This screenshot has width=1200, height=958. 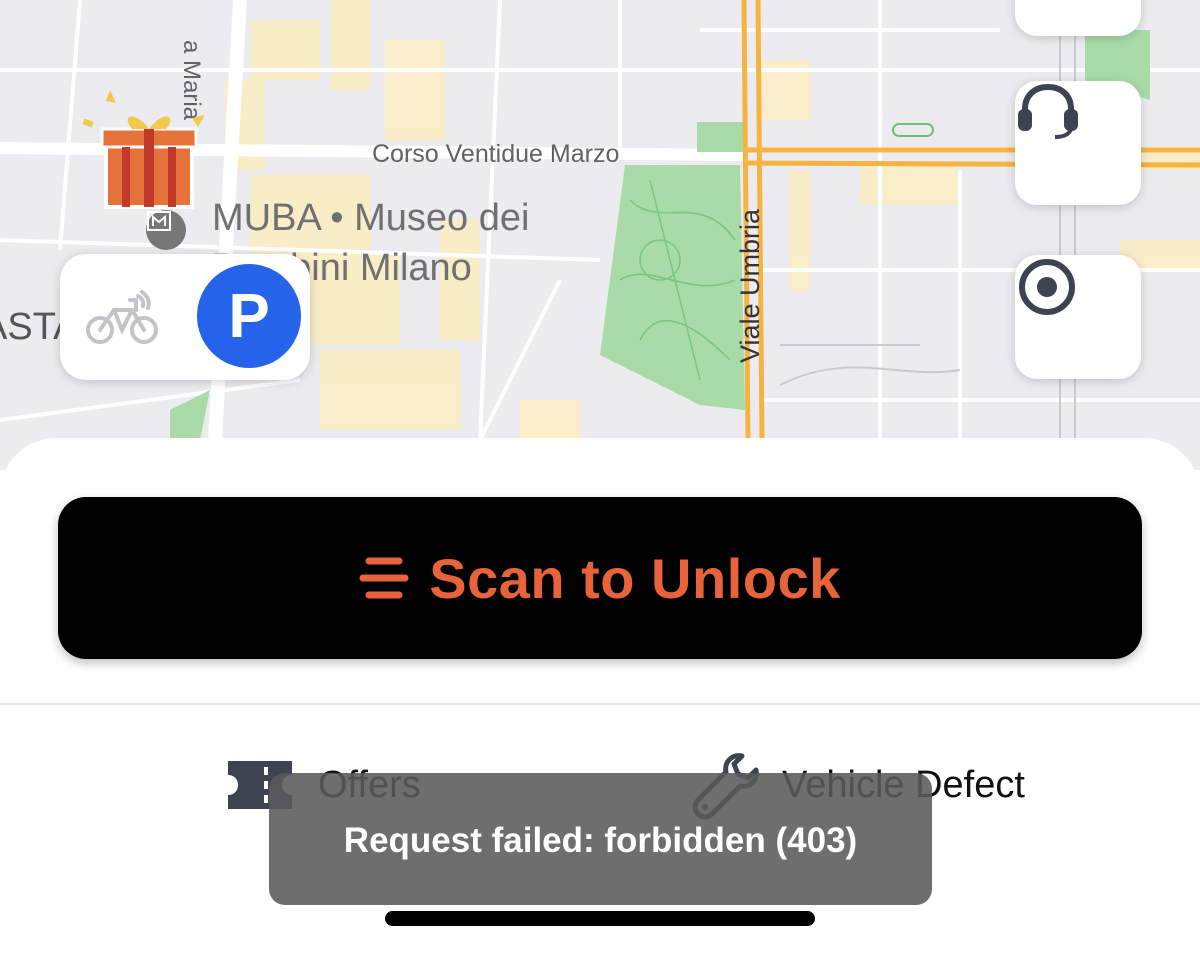 What do you see at coordinates (635, 578) in the screenshot?
I see `scan-label: Scan to Unlock` at bounding box center [635, 578].